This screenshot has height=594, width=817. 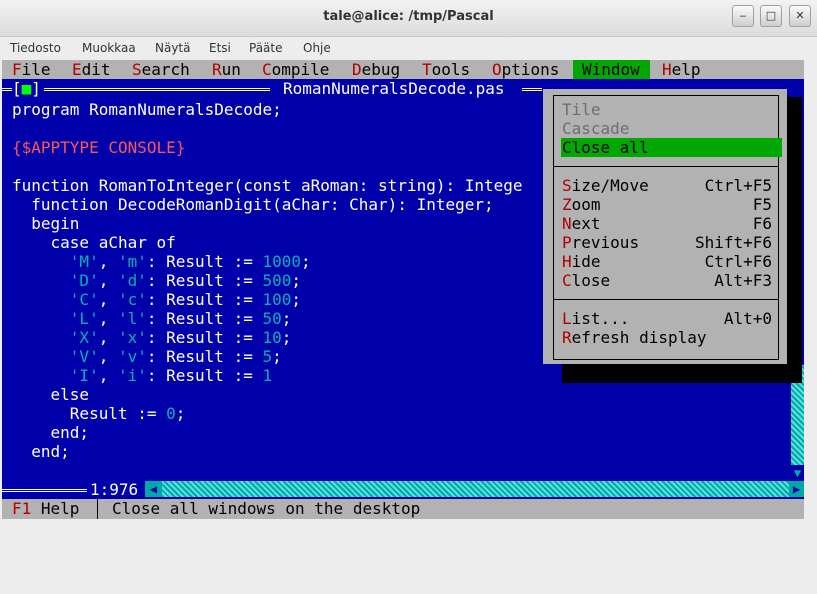 What do you see at coordinates (266, 48) in the screenshot?
I see `menu-paate: Pääte` at bounding box center [266, 48].